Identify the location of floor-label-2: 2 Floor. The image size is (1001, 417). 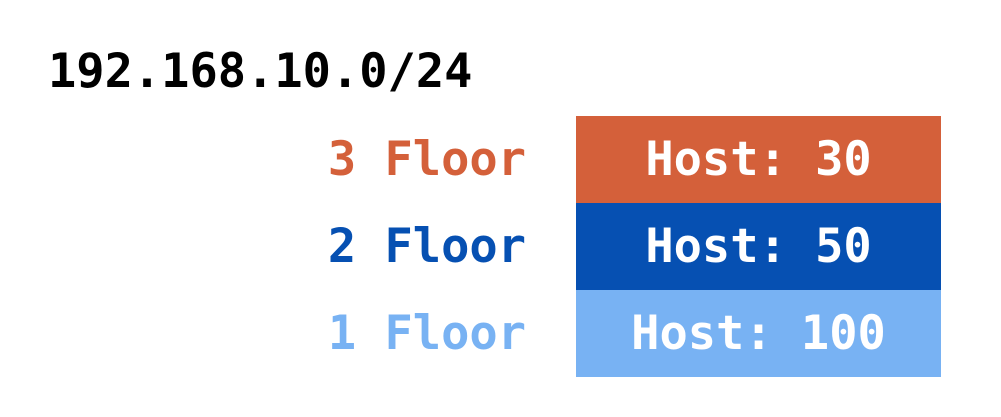
(426, 246).